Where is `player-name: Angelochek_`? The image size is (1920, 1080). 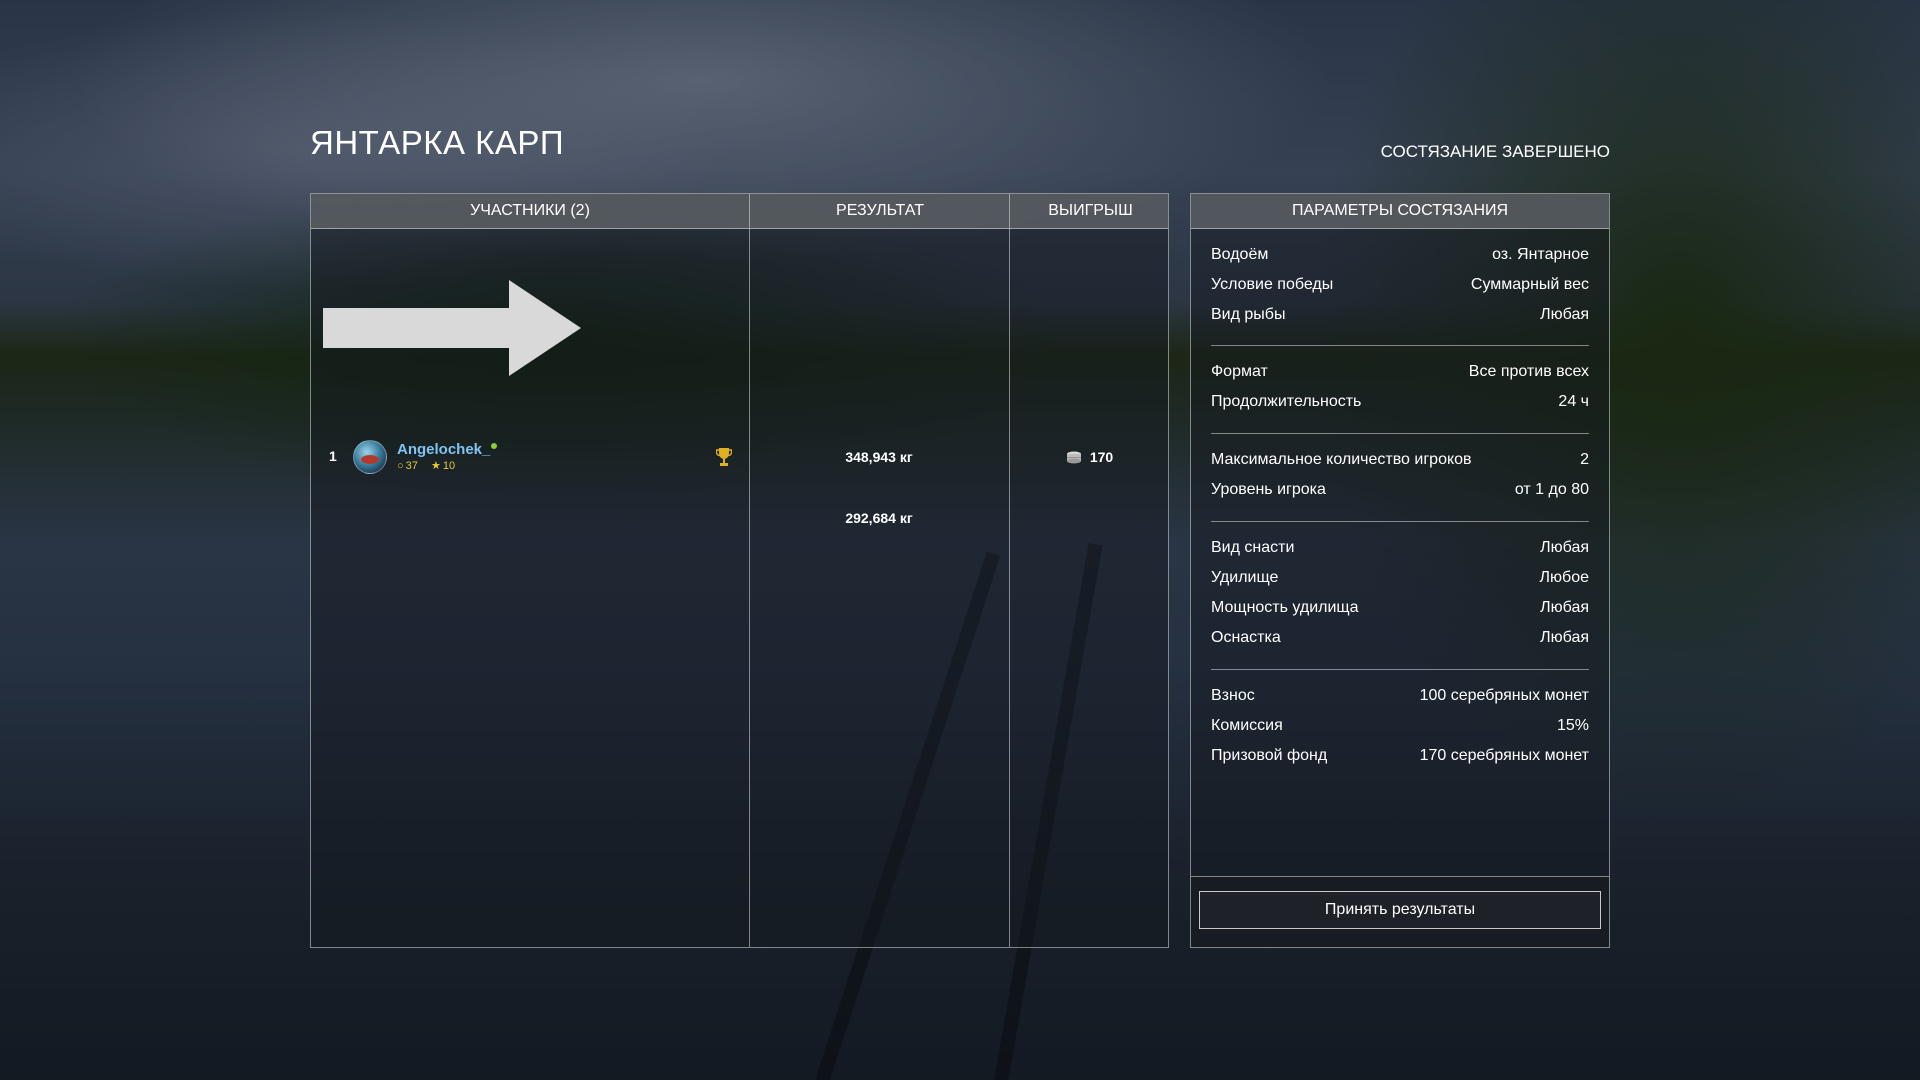 player-name: Angelochek_ is located at coordinates (443, 449).